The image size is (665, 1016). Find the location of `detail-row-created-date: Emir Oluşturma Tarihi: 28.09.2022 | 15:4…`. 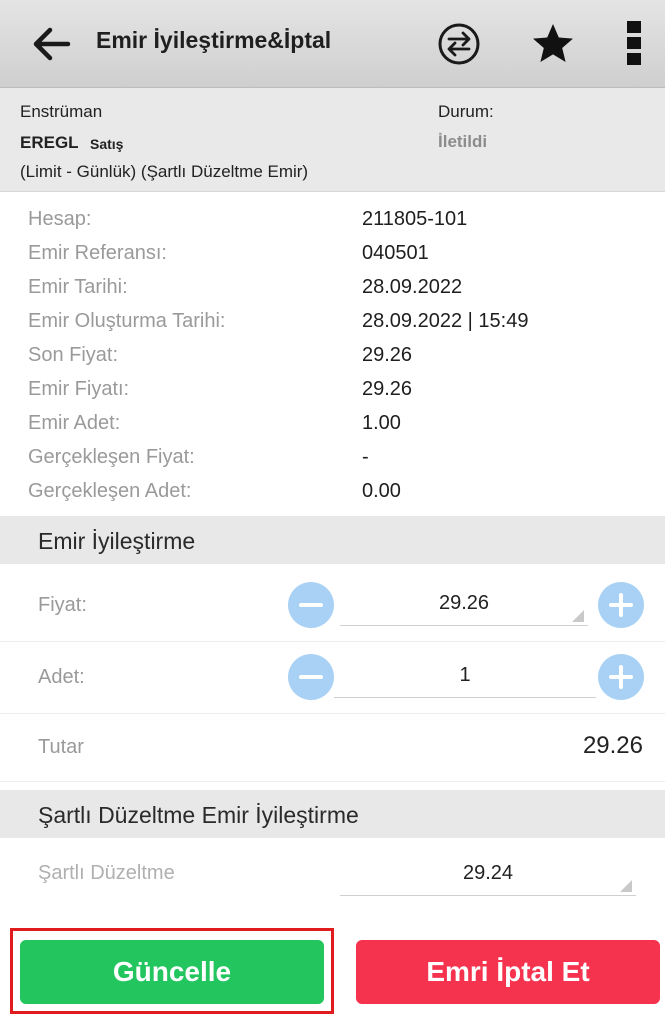

detail-row-created-date: Emir Oluşturma Tarihi: 28.09.2022 | 15:4… is located at coordinates (332, 327).